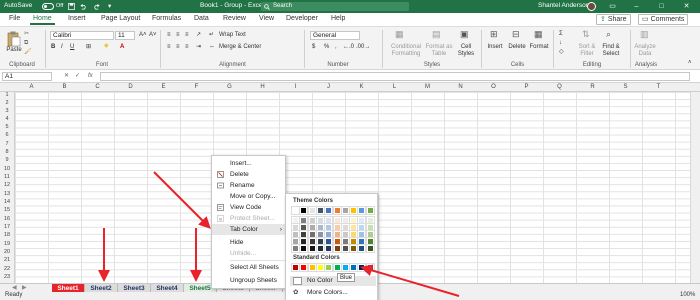 This screenshot has height=300, width=700. I want to click on column-header: Q, so click(559, 87).